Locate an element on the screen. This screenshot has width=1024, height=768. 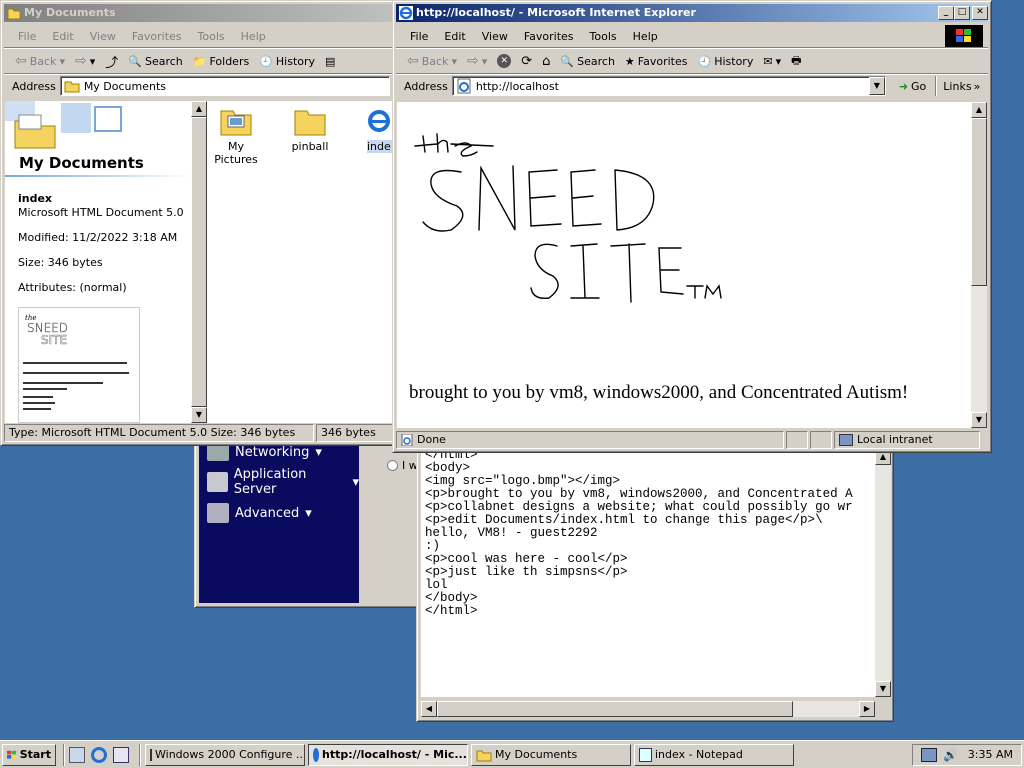
notepad-size-grip is located at coordinates (883, 709).